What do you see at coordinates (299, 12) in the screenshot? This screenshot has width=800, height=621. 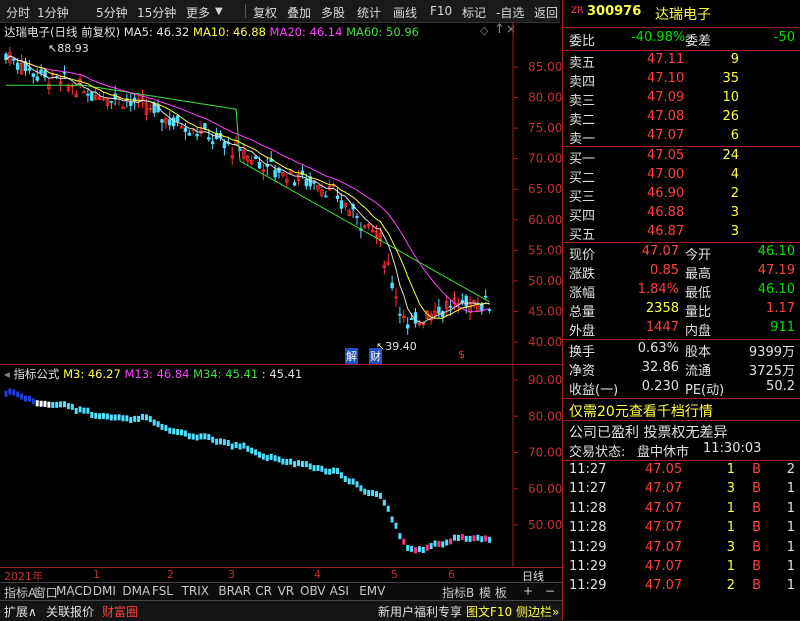 I see `overlay-button: 叠加` at bounding box center [299, 12].